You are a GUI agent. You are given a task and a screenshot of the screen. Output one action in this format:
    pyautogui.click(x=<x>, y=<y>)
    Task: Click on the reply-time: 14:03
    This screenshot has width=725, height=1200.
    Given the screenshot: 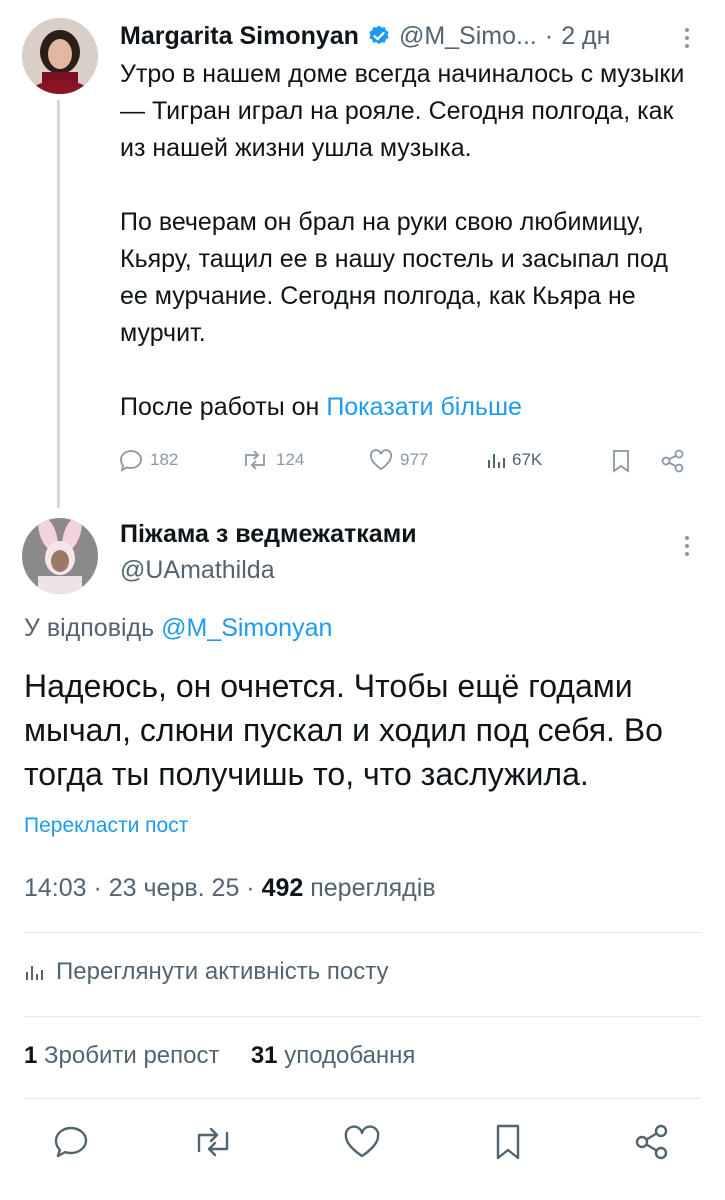 What is the action you would take?
    pyautogui.click(x=55, y=888)
    